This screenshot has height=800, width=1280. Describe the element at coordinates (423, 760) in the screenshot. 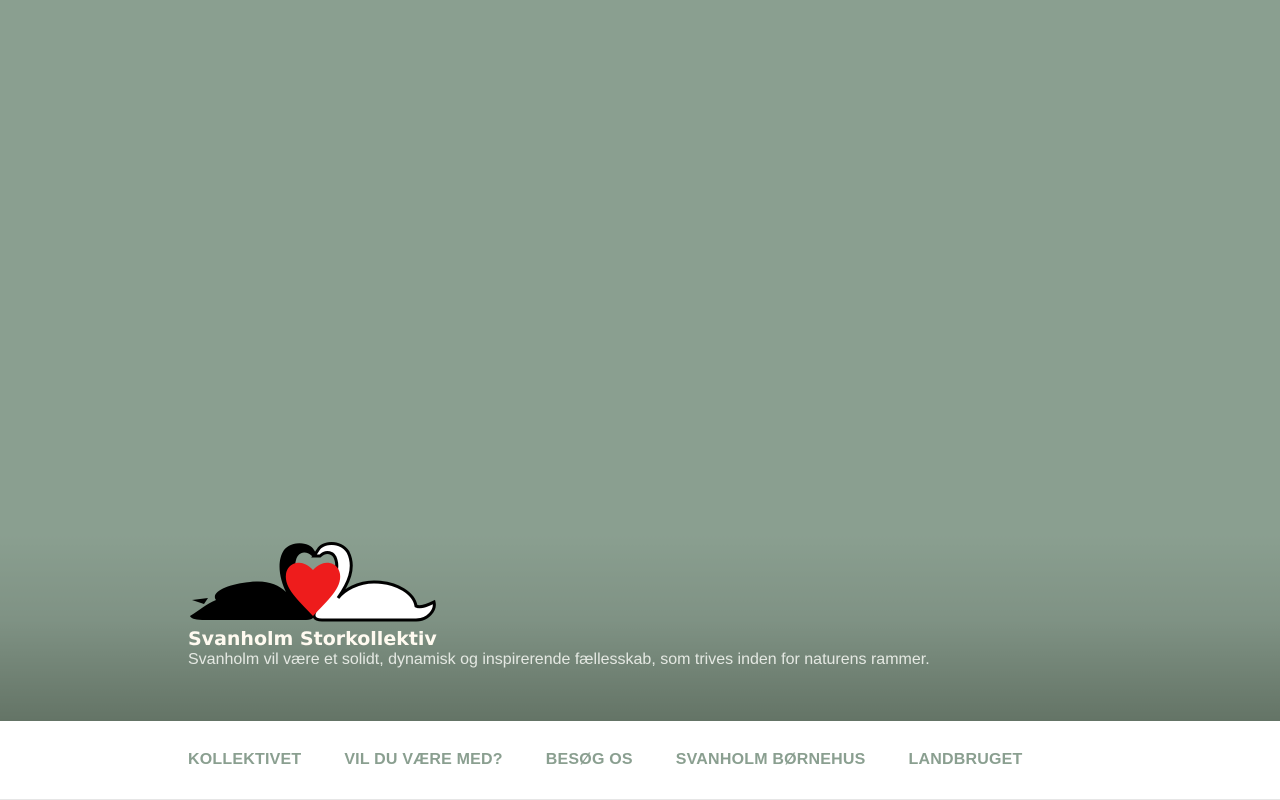

I see `nav-item-vil-du-vaere-med: VIL DU VÆRE MED?` at that location.